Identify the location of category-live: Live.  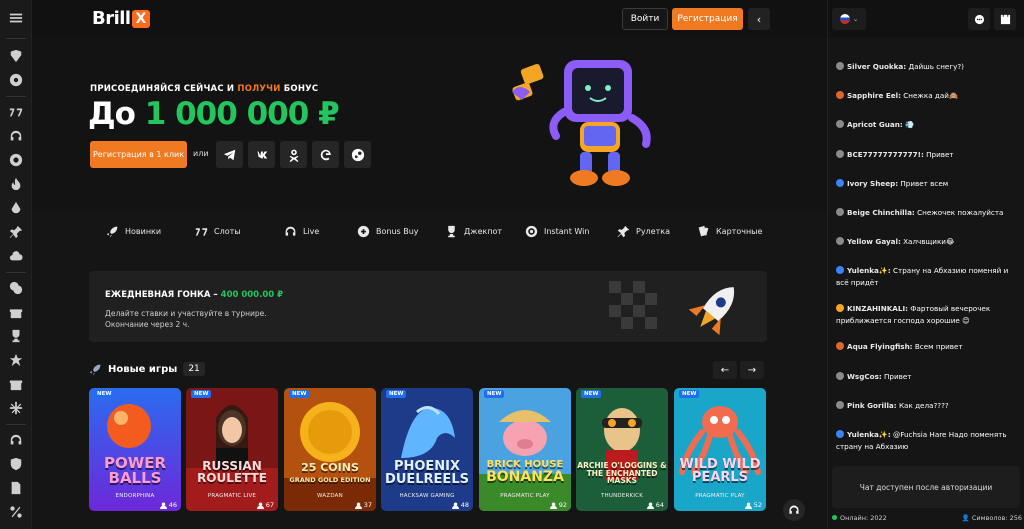
(301, 231).